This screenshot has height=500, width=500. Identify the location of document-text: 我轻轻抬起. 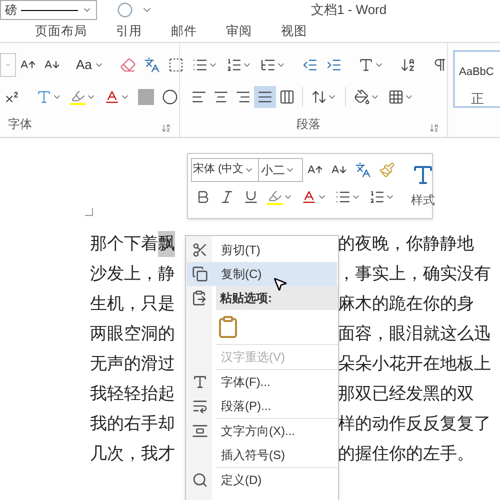
(132, 394).